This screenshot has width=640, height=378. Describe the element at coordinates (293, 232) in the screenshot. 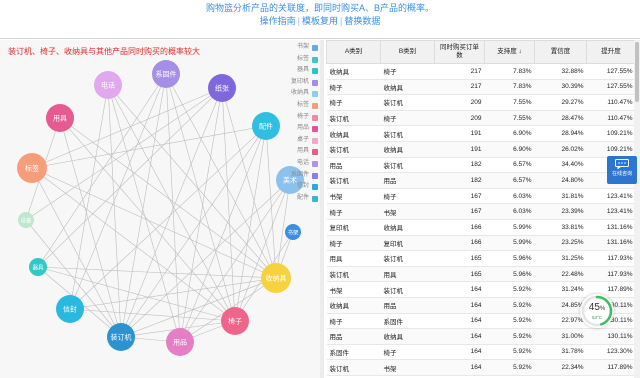

I see `network-node: 书架` at that location.